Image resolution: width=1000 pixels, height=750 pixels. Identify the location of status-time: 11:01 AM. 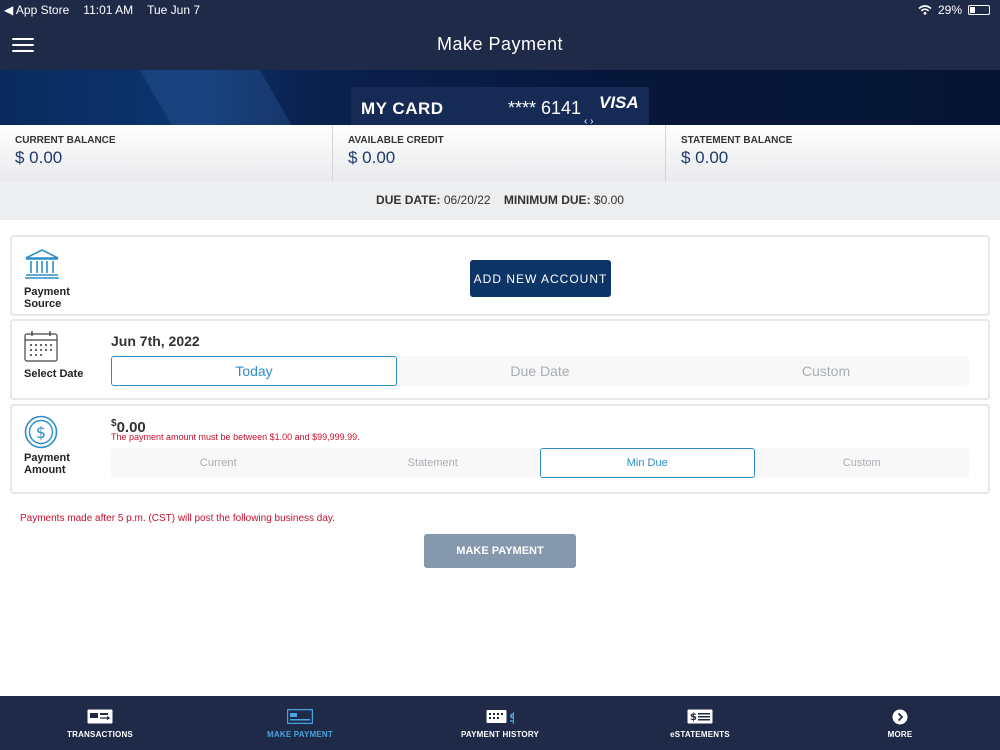
(108, 10).